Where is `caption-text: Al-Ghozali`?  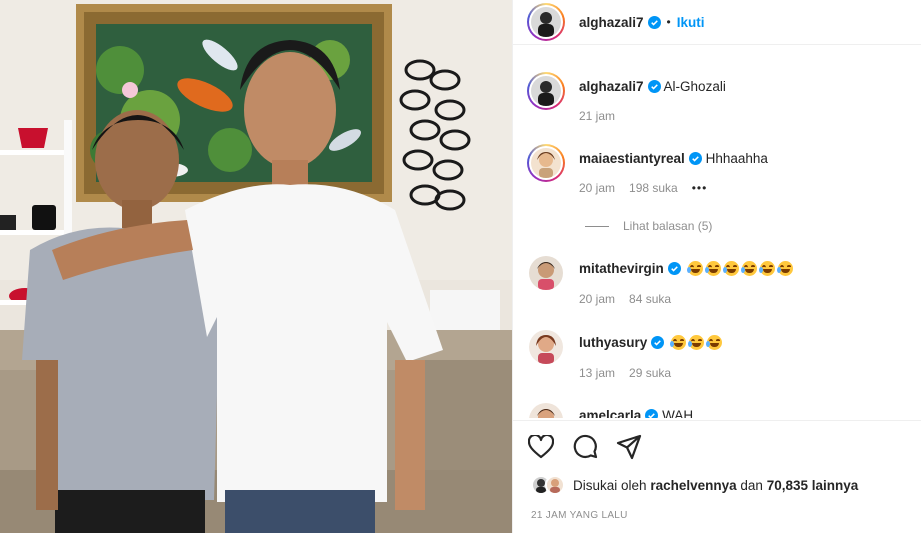 caption-text: Al-Ghozali is located at coordinates (694, 86).